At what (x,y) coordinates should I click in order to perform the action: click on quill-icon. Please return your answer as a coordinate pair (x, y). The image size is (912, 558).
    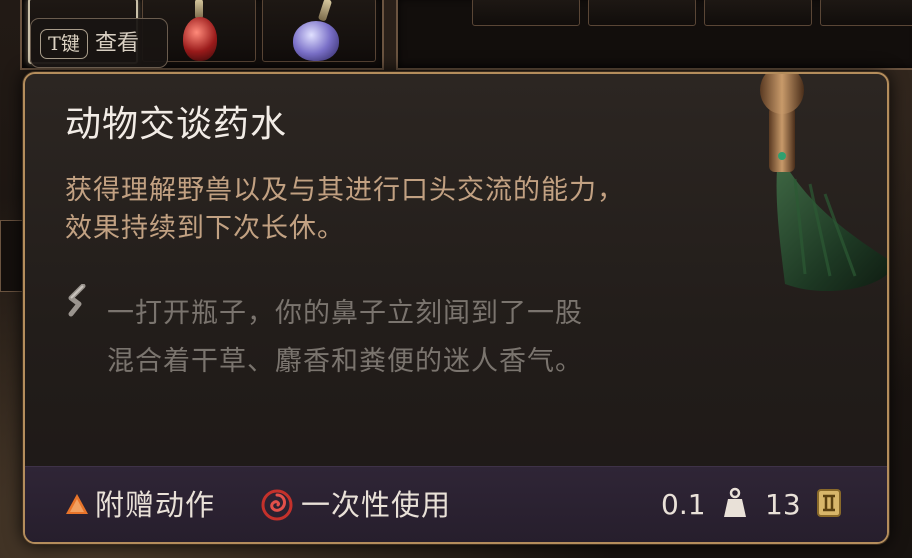
    Looking at the image, I should click on (77, 300).